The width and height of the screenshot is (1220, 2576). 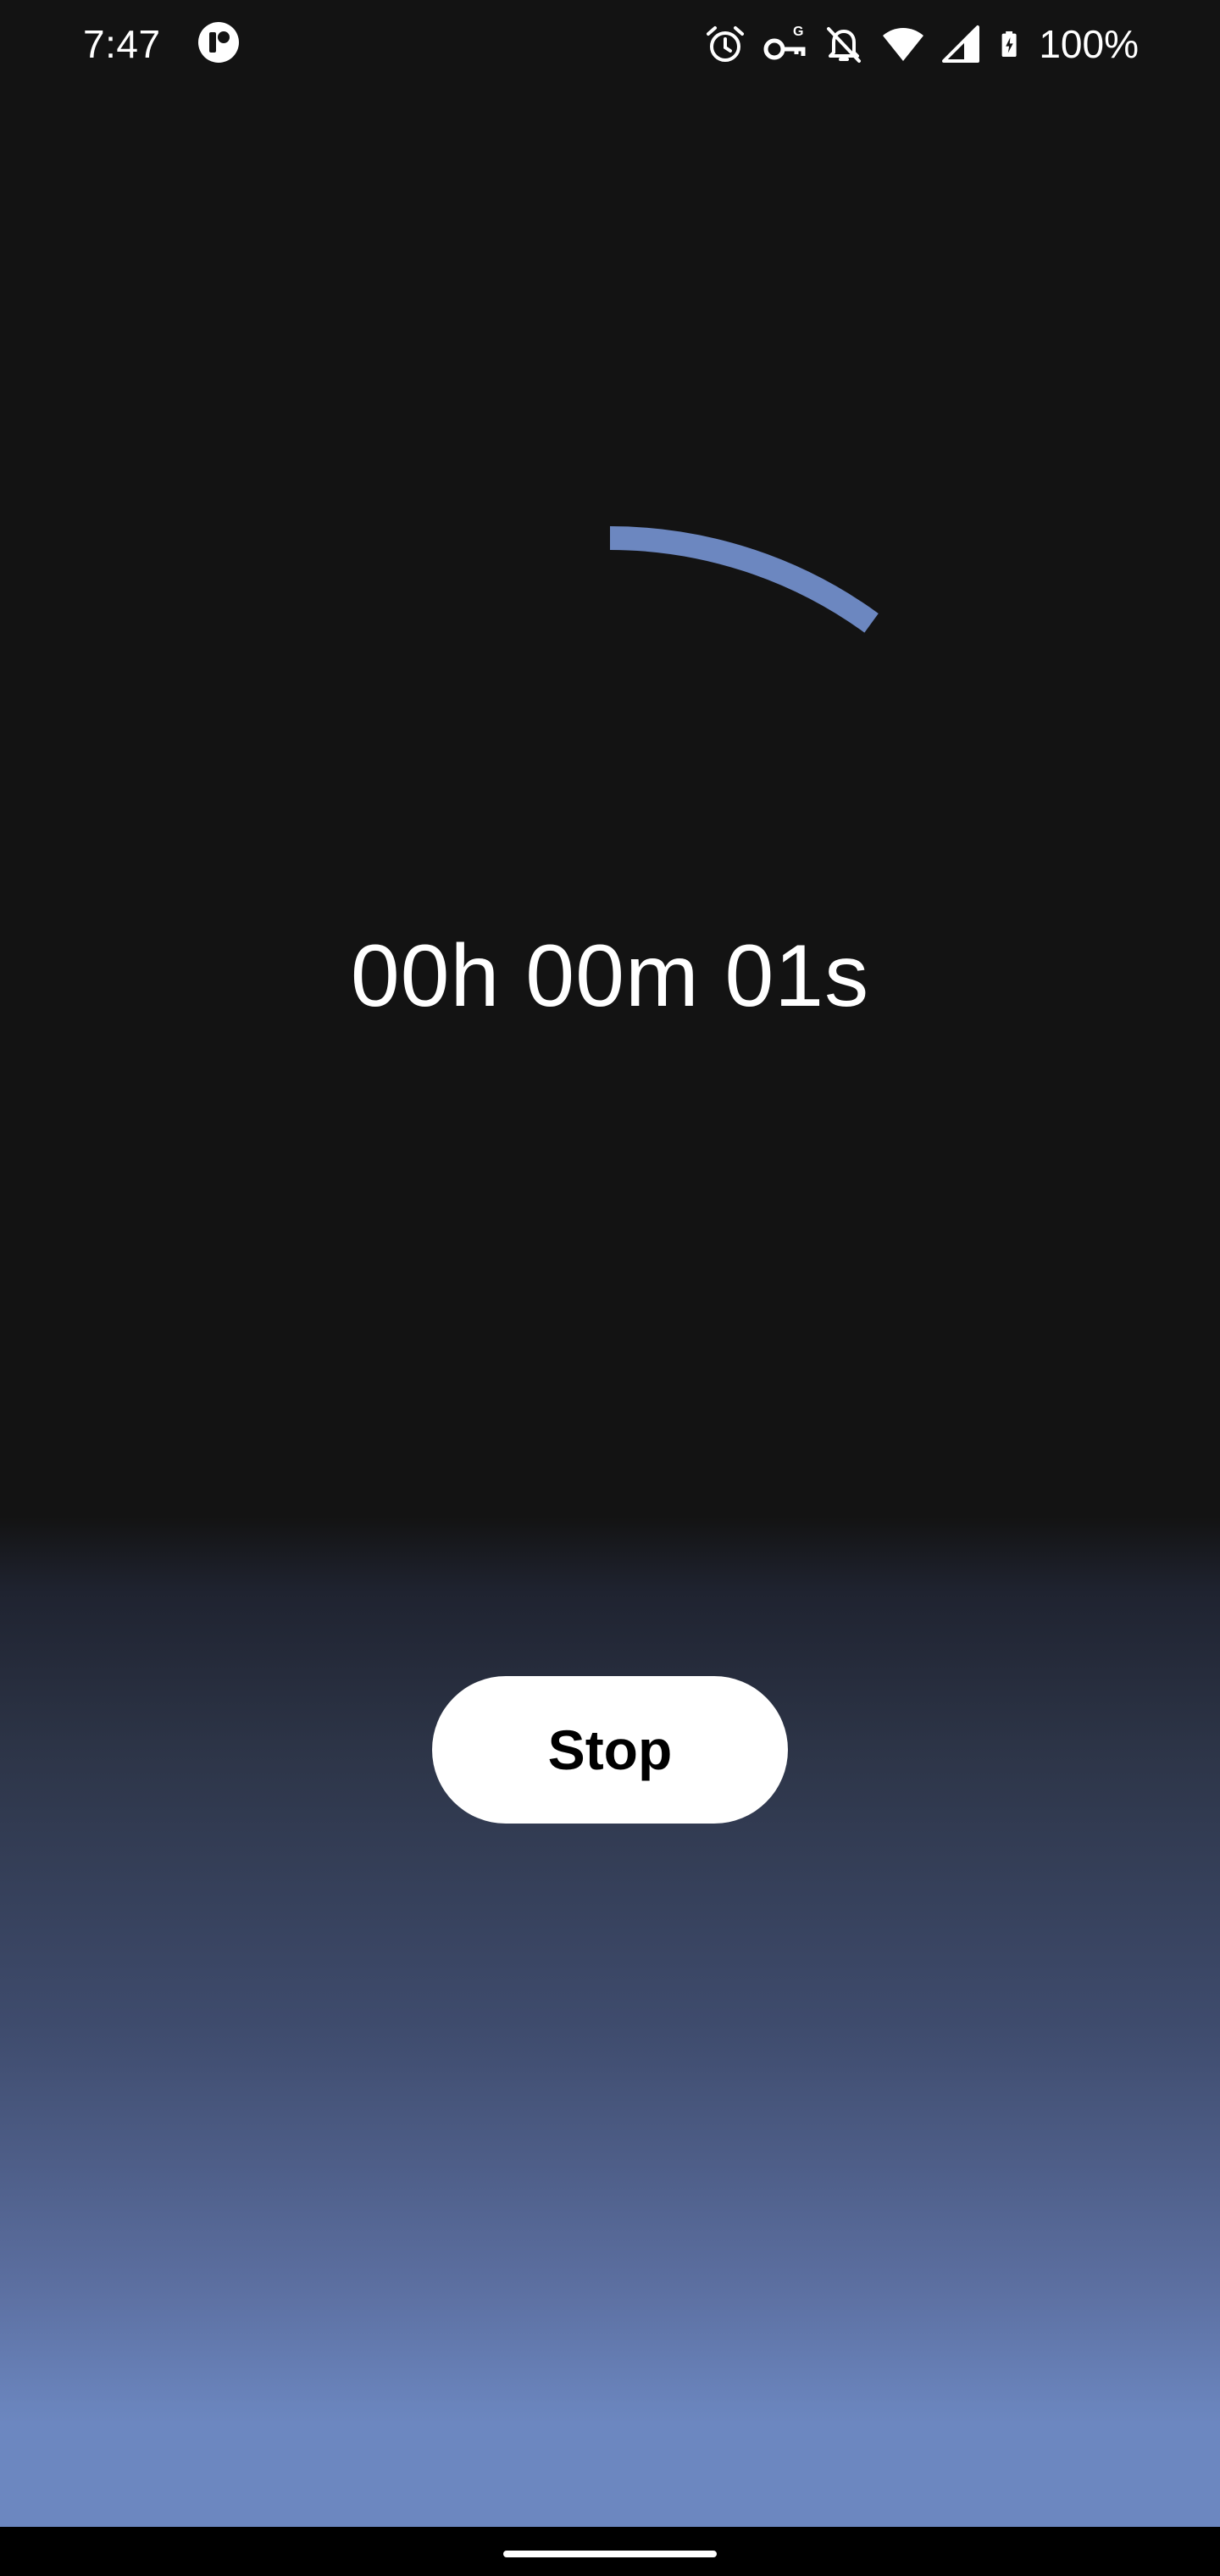 I want to click on notifications-off-icon, so click(x=844, y=45).